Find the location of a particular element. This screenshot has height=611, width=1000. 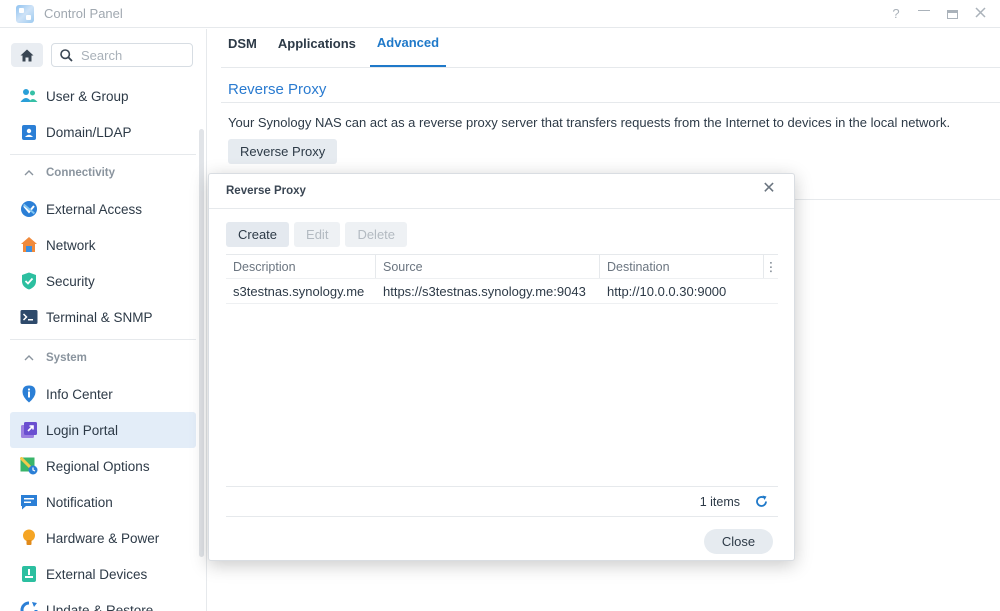

tab-advanced: Advanced is located at coordinates (408, 47).